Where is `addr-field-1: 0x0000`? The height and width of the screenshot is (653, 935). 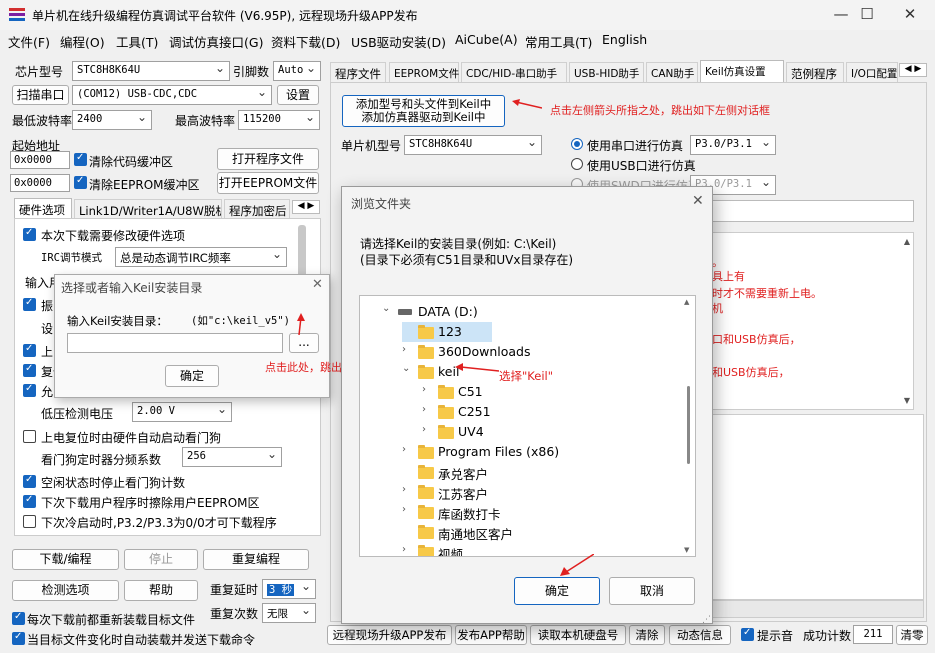
addr-field-1: 0x0000 is located at coordinates (40, 160).